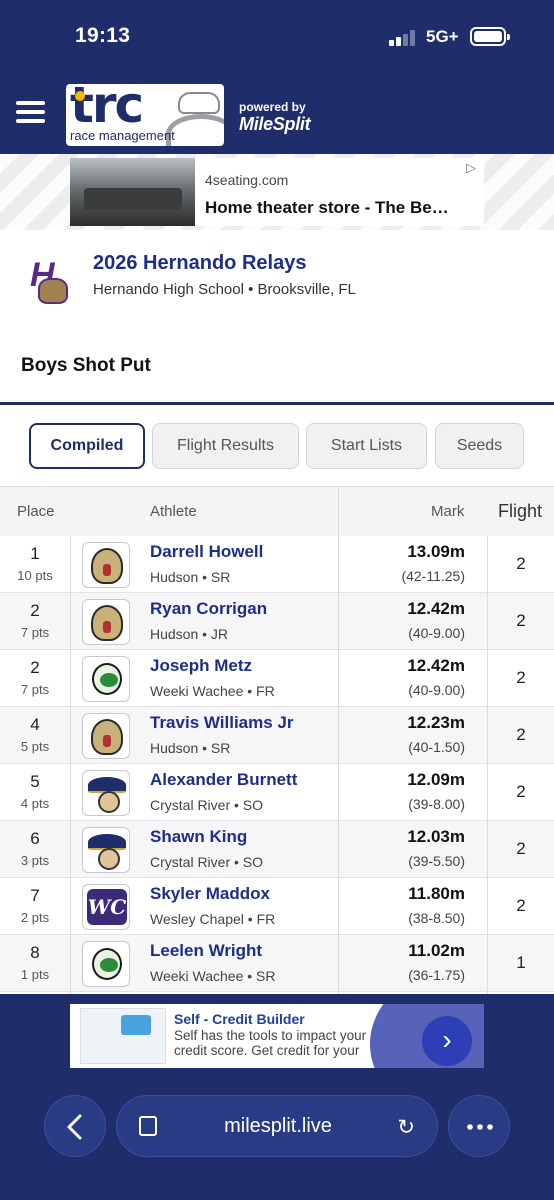  I want to click on trc-logo: trc race management, so click(145, 115).